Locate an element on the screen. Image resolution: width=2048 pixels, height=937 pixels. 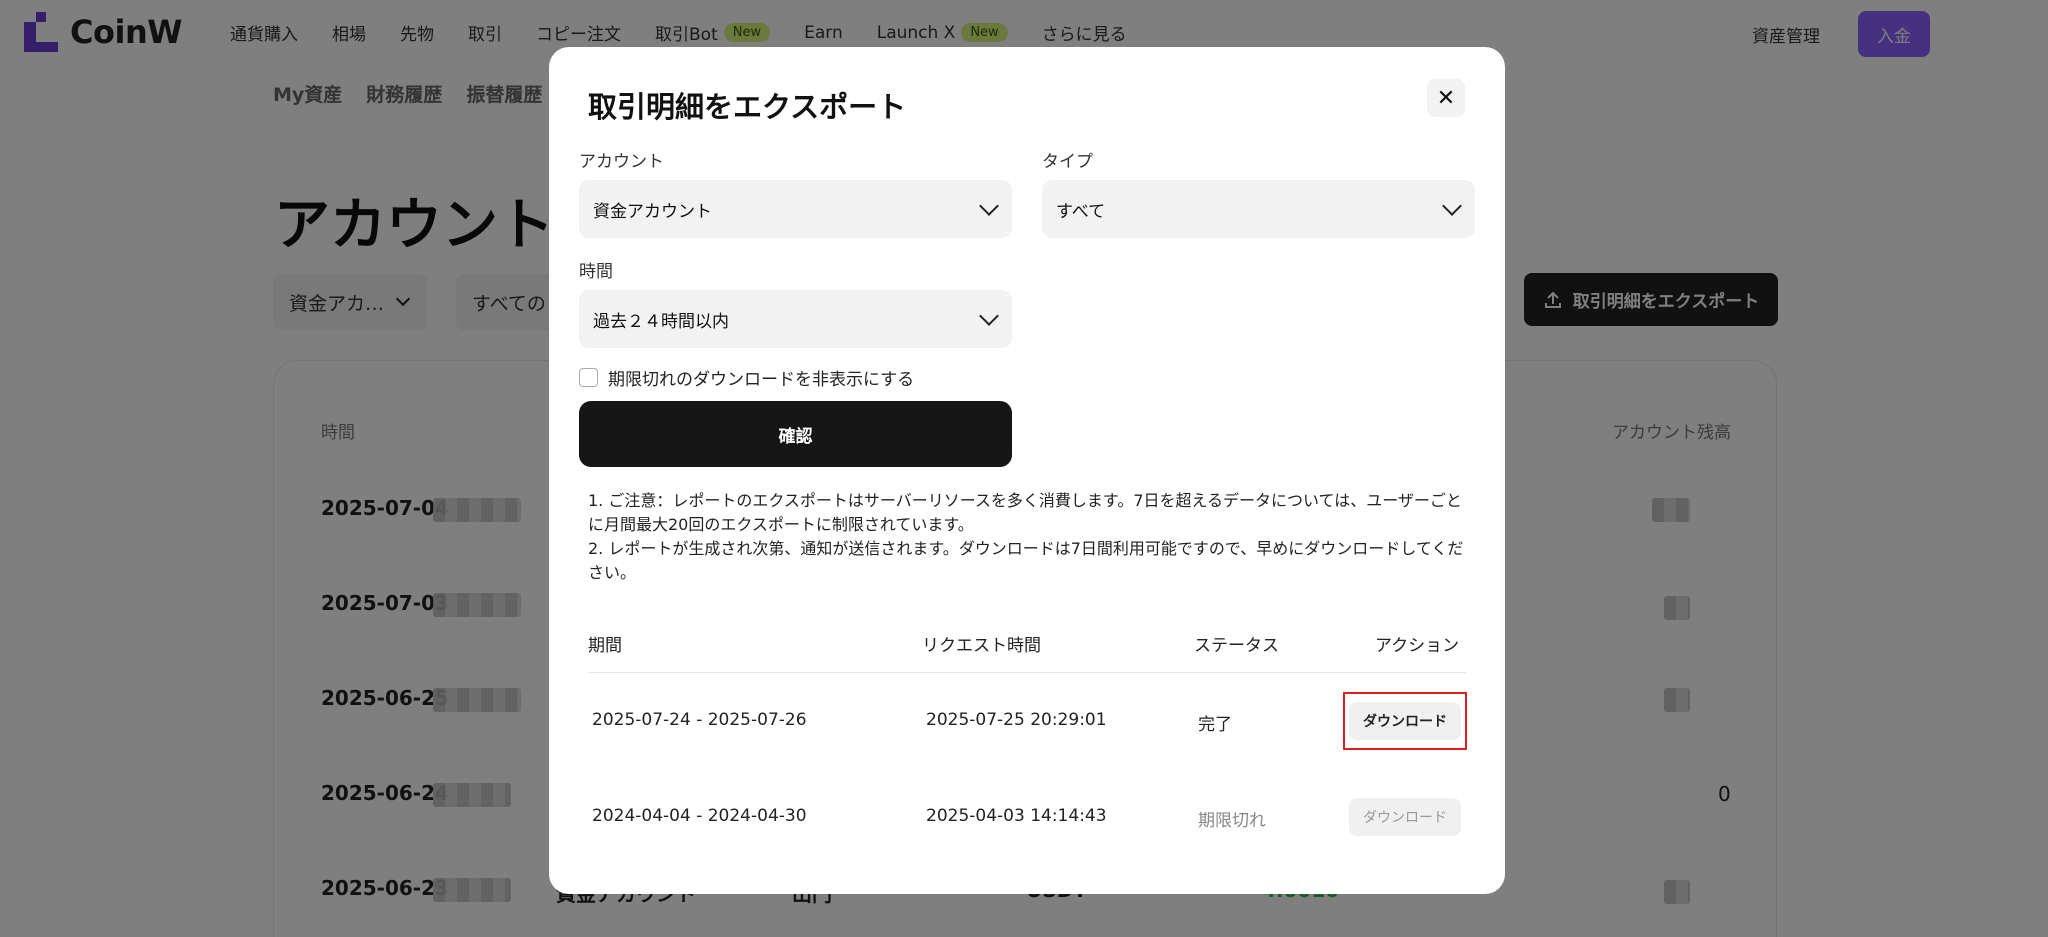
col-action-header: アクション is located at coordinates (1417, 646).